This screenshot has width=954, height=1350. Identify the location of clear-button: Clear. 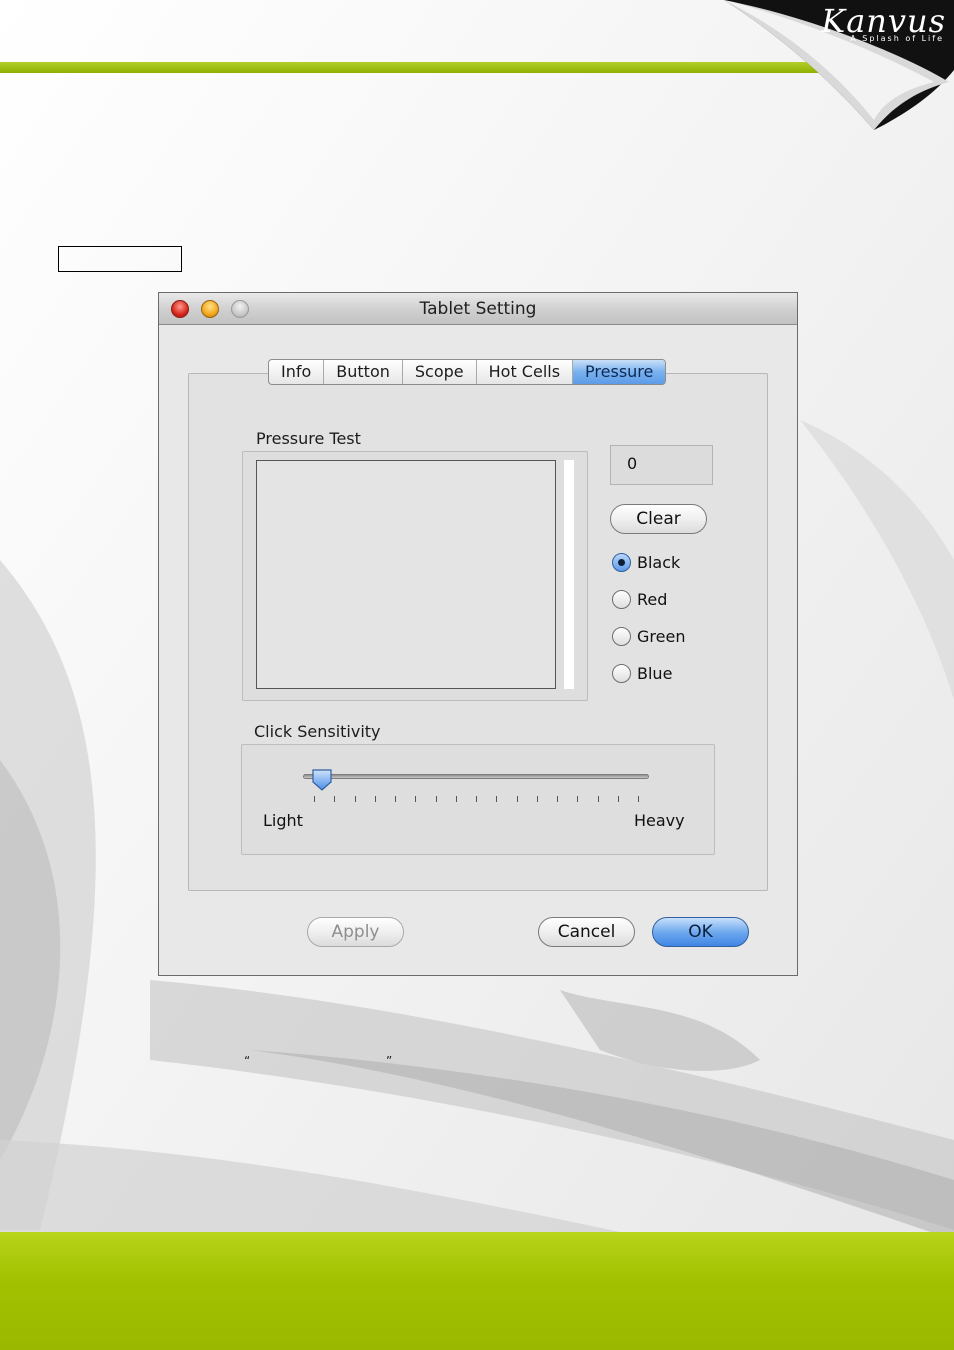
(658, 519).